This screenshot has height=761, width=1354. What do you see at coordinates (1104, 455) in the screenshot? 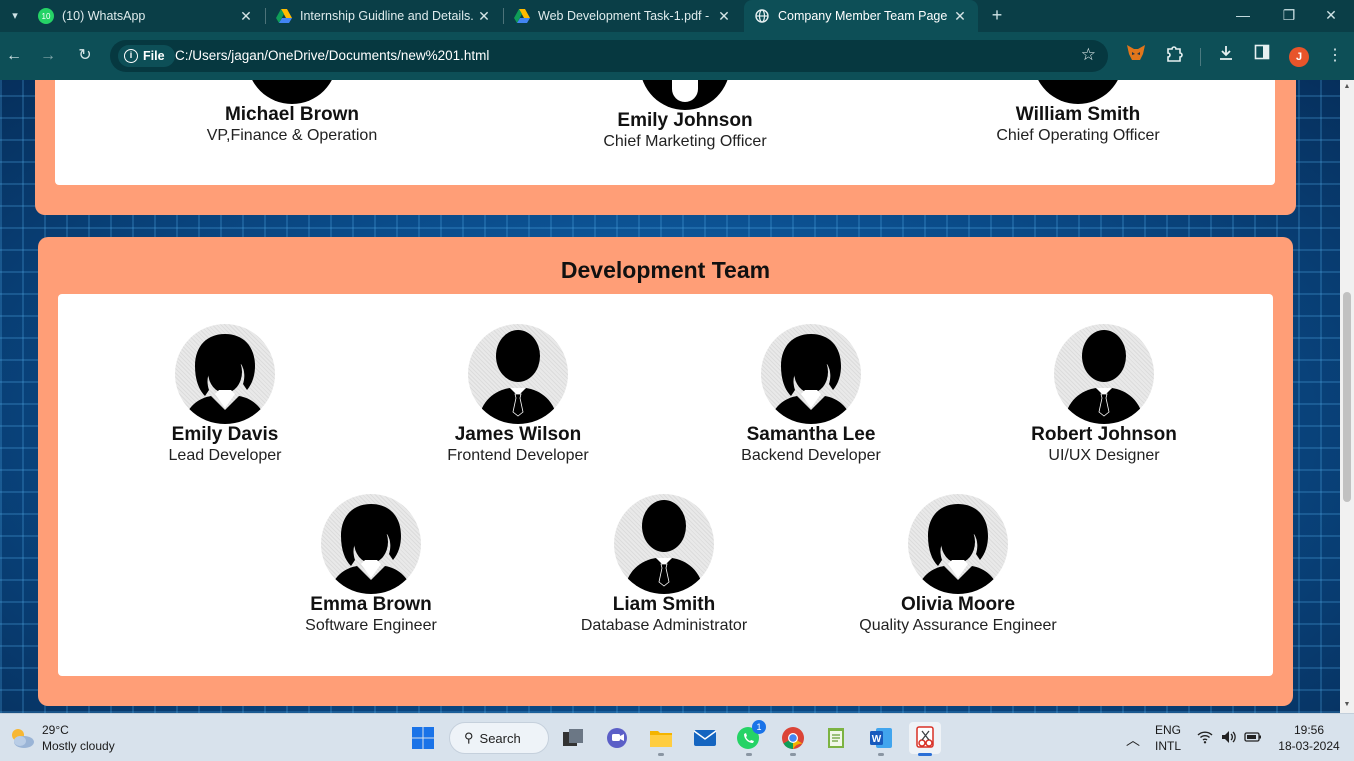
I see `member-role: UI/UX Designer` at bounding box center [1104, 455].